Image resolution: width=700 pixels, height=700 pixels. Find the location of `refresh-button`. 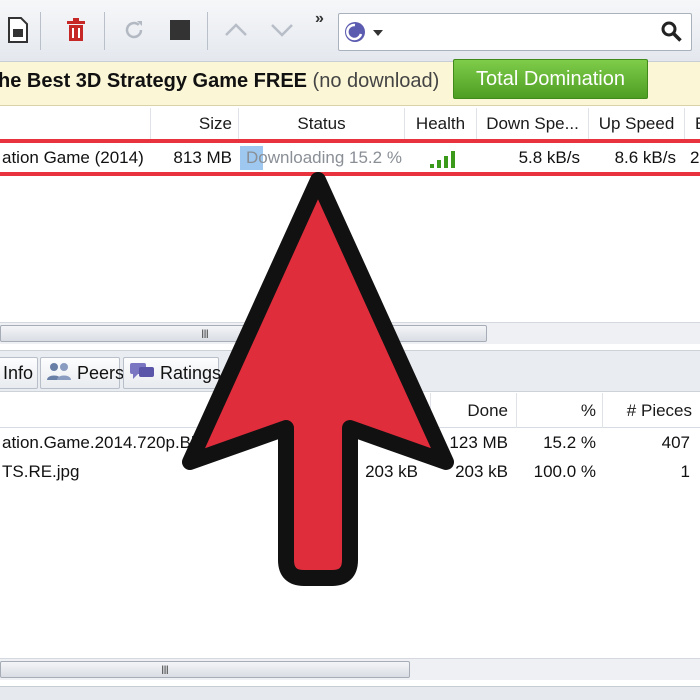

refresh-button is located at coordinates (134, 32).